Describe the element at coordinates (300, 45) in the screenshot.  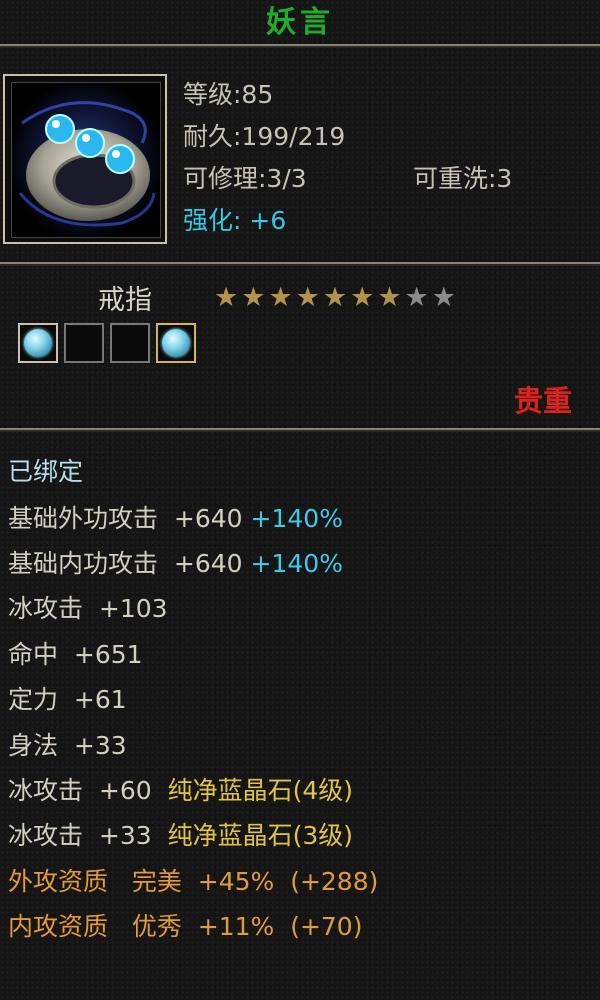
I see `divider-top` at that location.